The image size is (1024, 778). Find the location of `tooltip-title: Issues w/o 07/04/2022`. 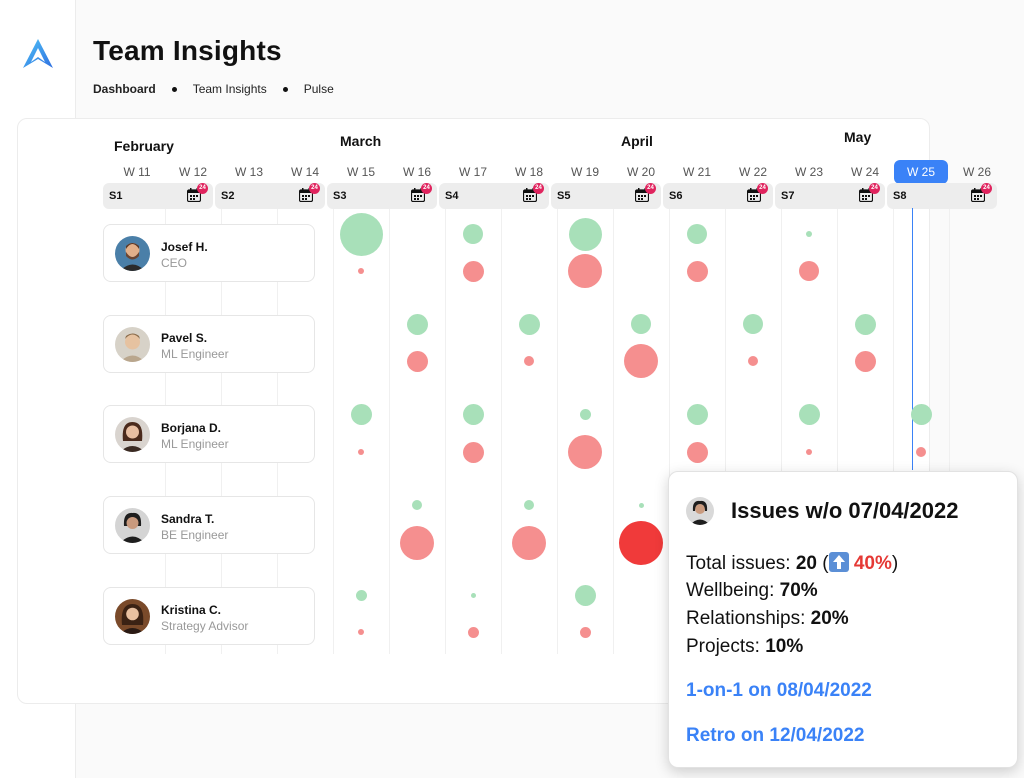

tooltip-title: Issues w/o 07/04/2022 is located at coordinates (845, 510).